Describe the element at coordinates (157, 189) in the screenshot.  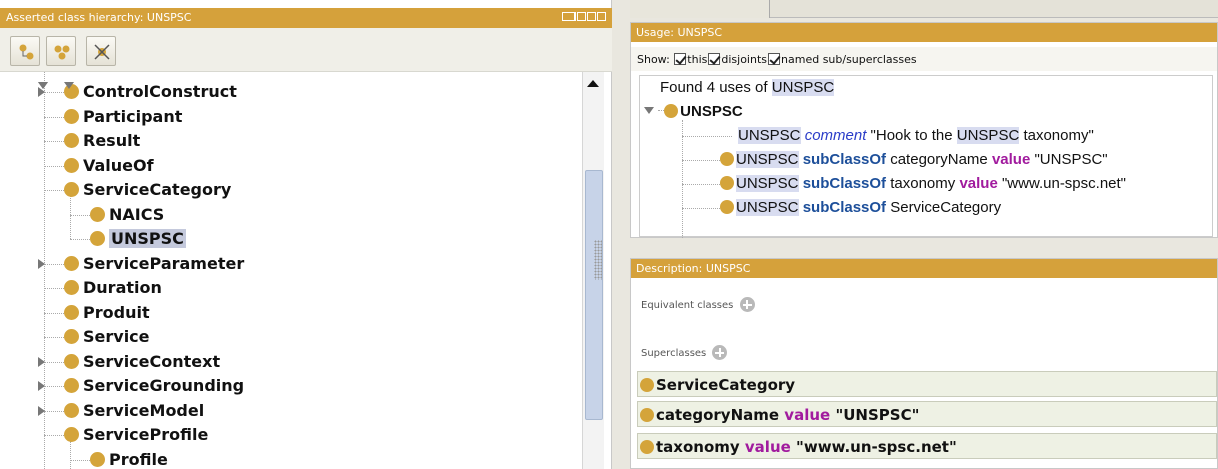
I see `tree-node-label: ServiceCategory` at that location.